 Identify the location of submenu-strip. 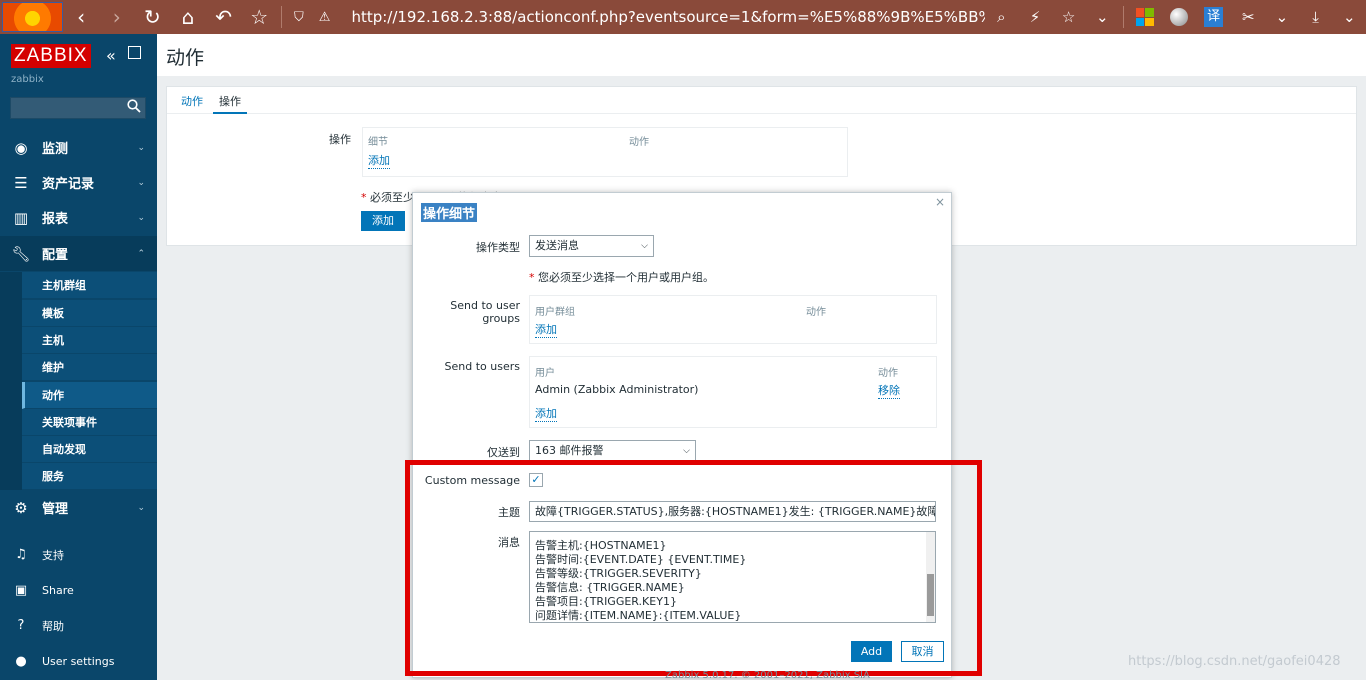
(11, 381).